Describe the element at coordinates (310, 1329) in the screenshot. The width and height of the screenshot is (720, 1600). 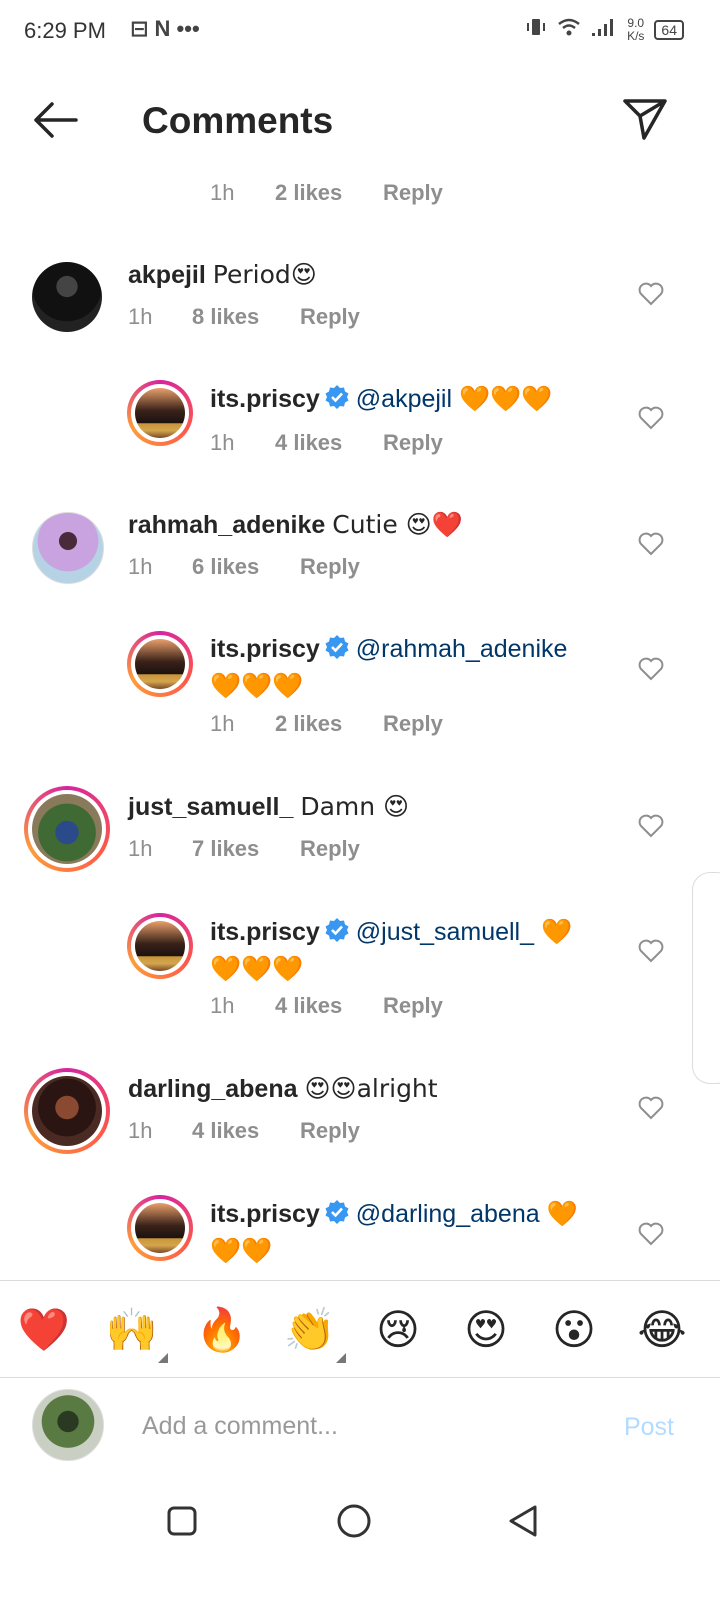
I see `emoji-clap-glyph: 👏` at that location.